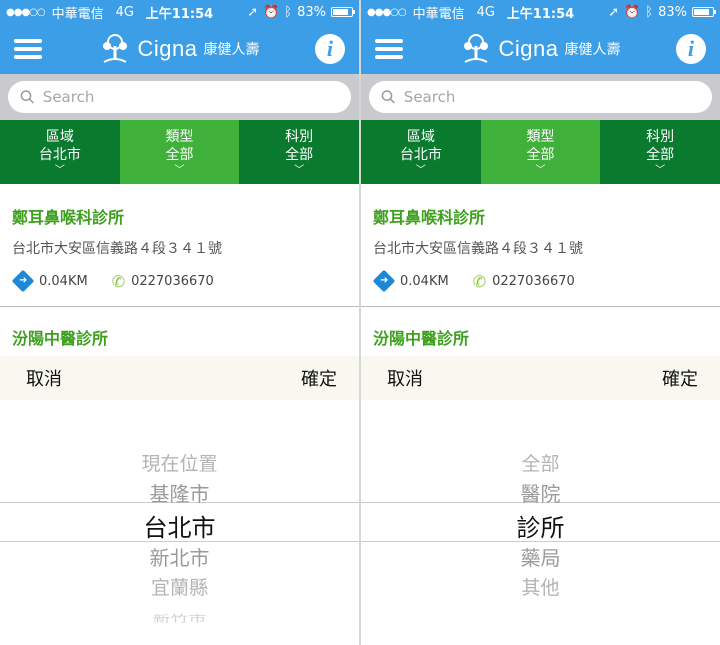 The height and width of the screenshot is (645, 720). I want to click on picker-option: 台北市, so click(179, 525).